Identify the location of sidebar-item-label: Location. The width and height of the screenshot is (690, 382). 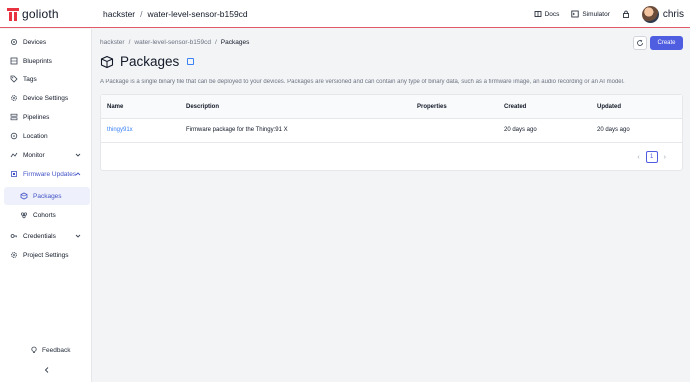
(35, 136).